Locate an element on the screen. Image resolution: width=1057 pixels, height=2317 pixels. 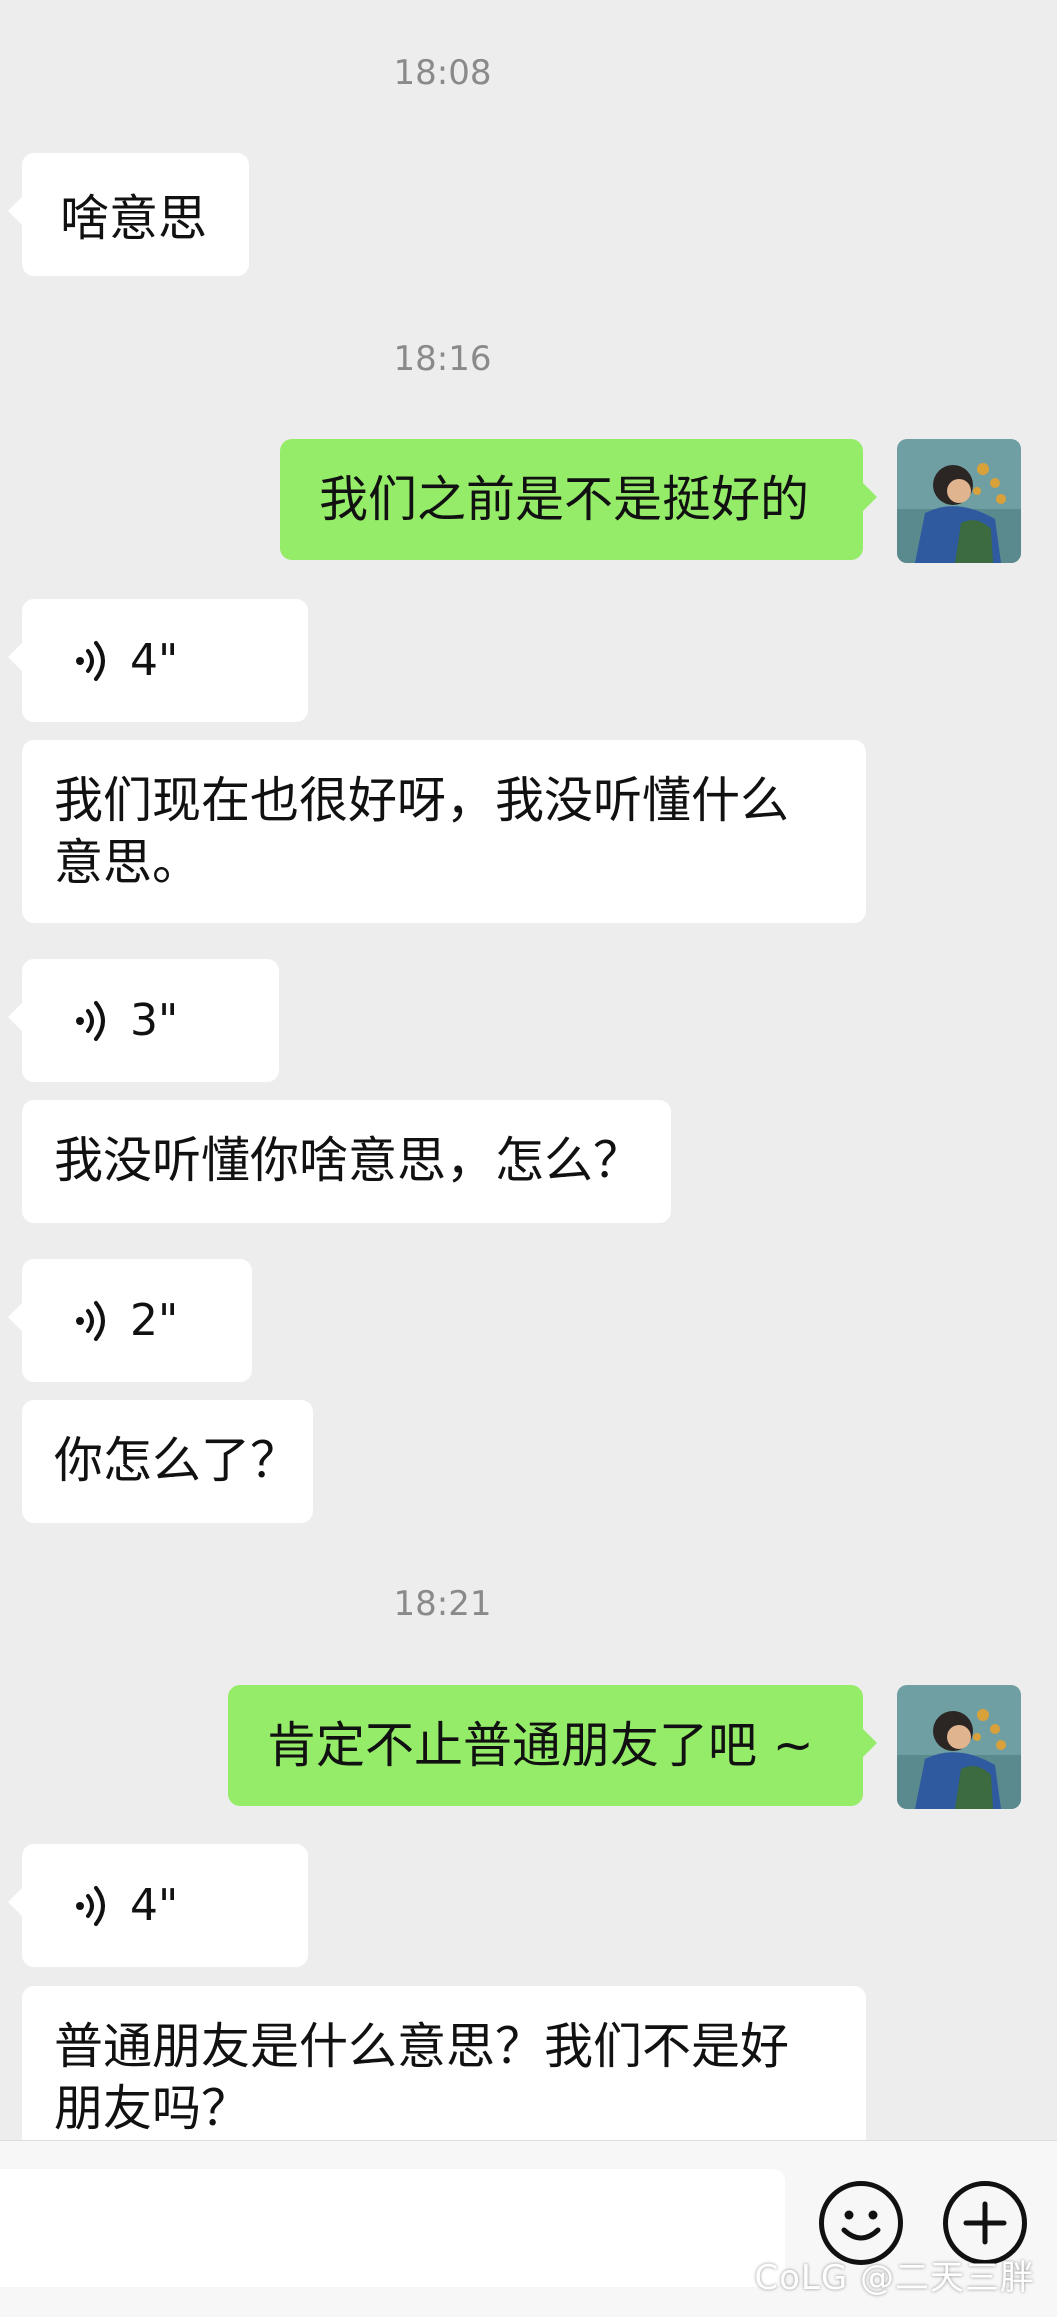
voice-message: 3" is located at coordinates (143, 1020).